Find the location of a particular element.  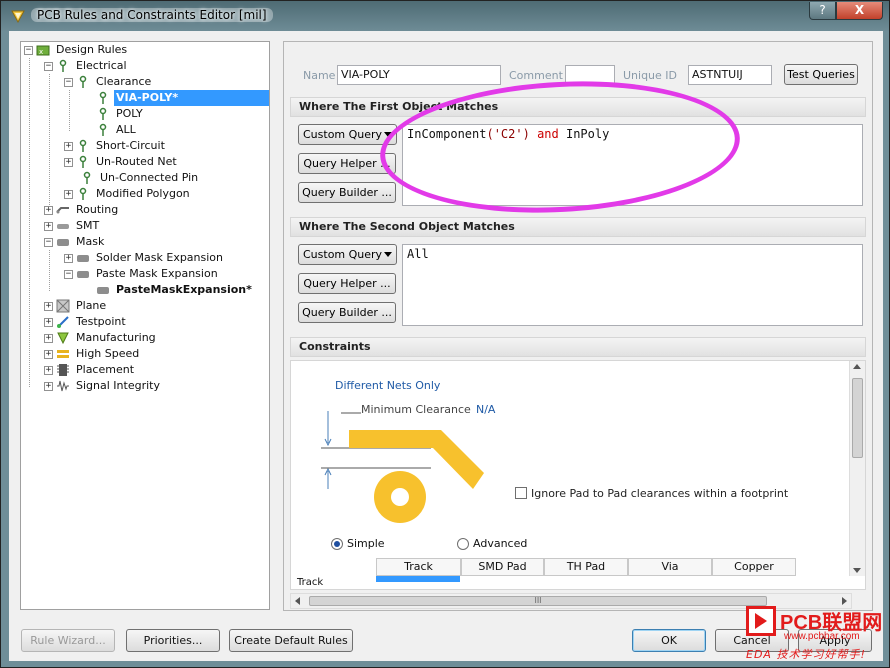

grid-col-th-pad: TH Pad is located at coordinates (586, 567).